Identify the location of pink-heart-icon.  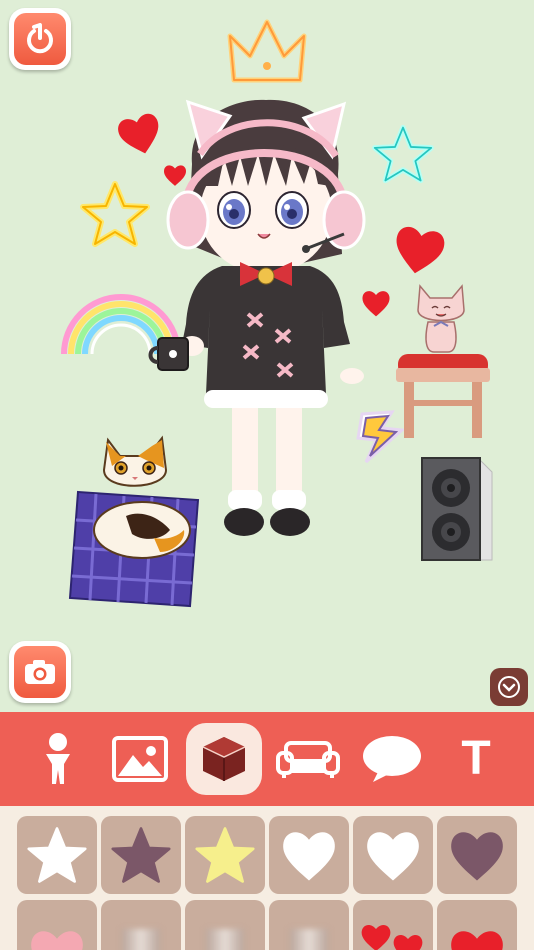
(57, 940).